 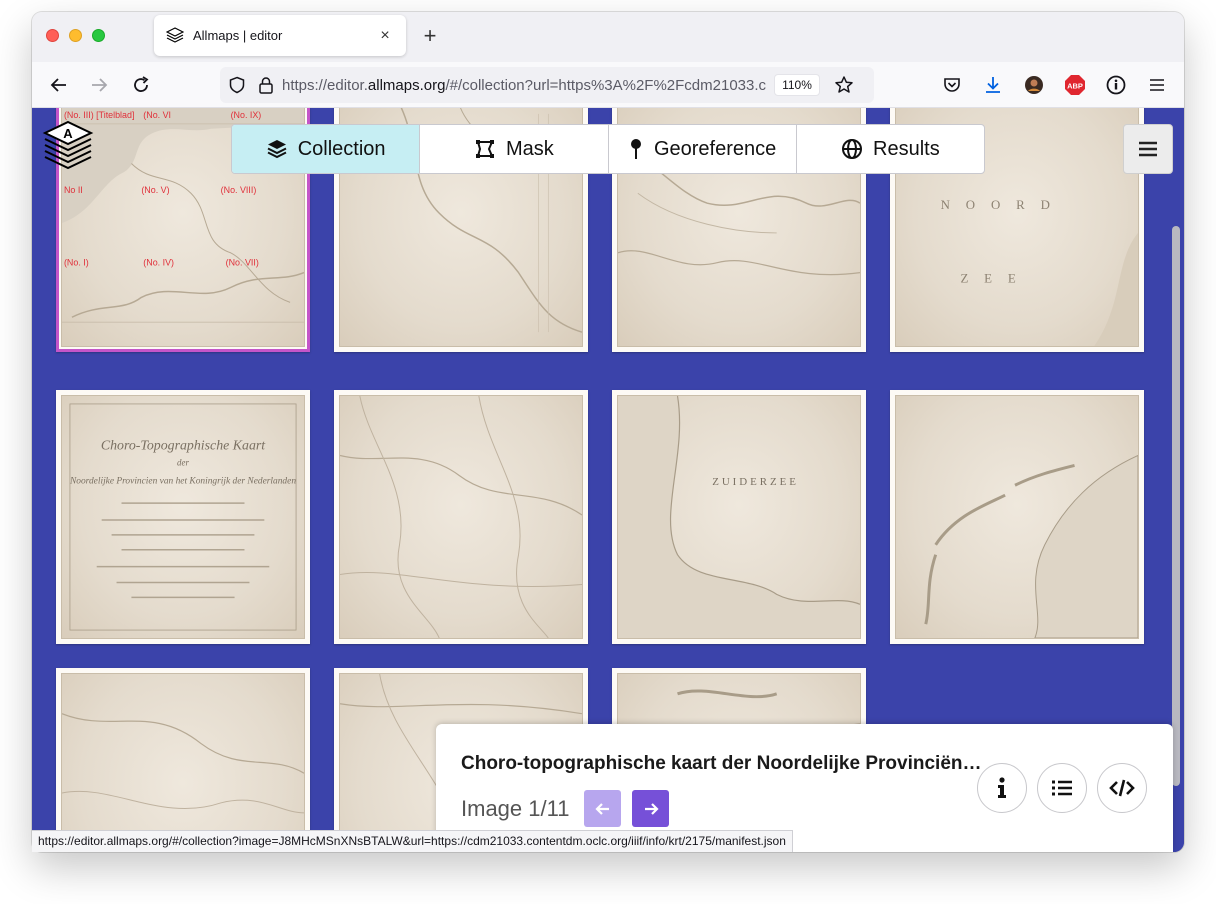 I want to click on tab-close-icon: ×, so click(x=385, y=36).